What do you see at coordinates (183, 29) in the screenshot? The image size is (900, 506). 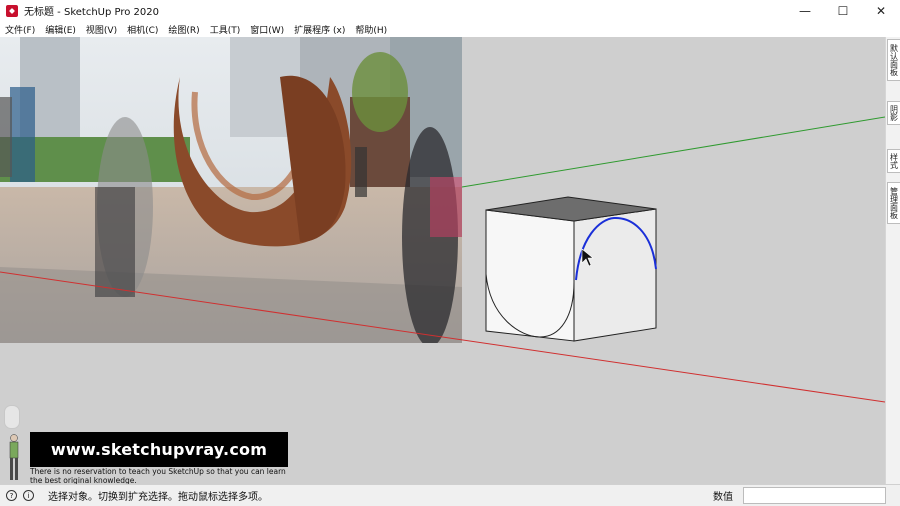 I see `menu-draw: 绘图(R)` at bounding box center [183, 29].